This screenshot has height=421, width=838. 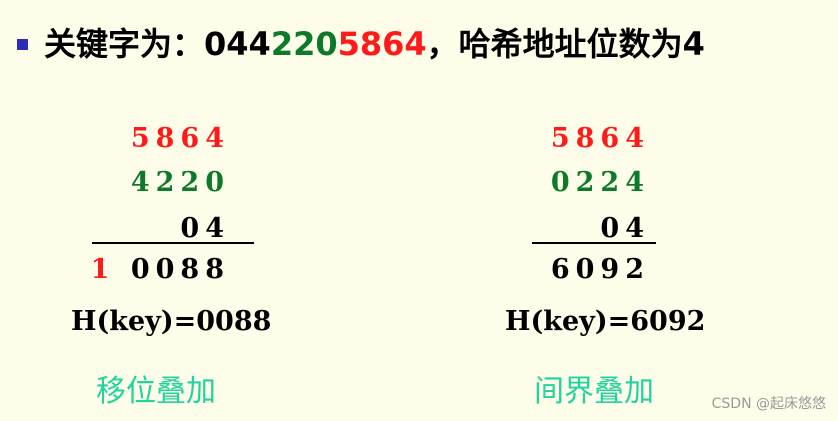 I want to click on left-hkey: H(key)=0088, so click(x=171, y=321).